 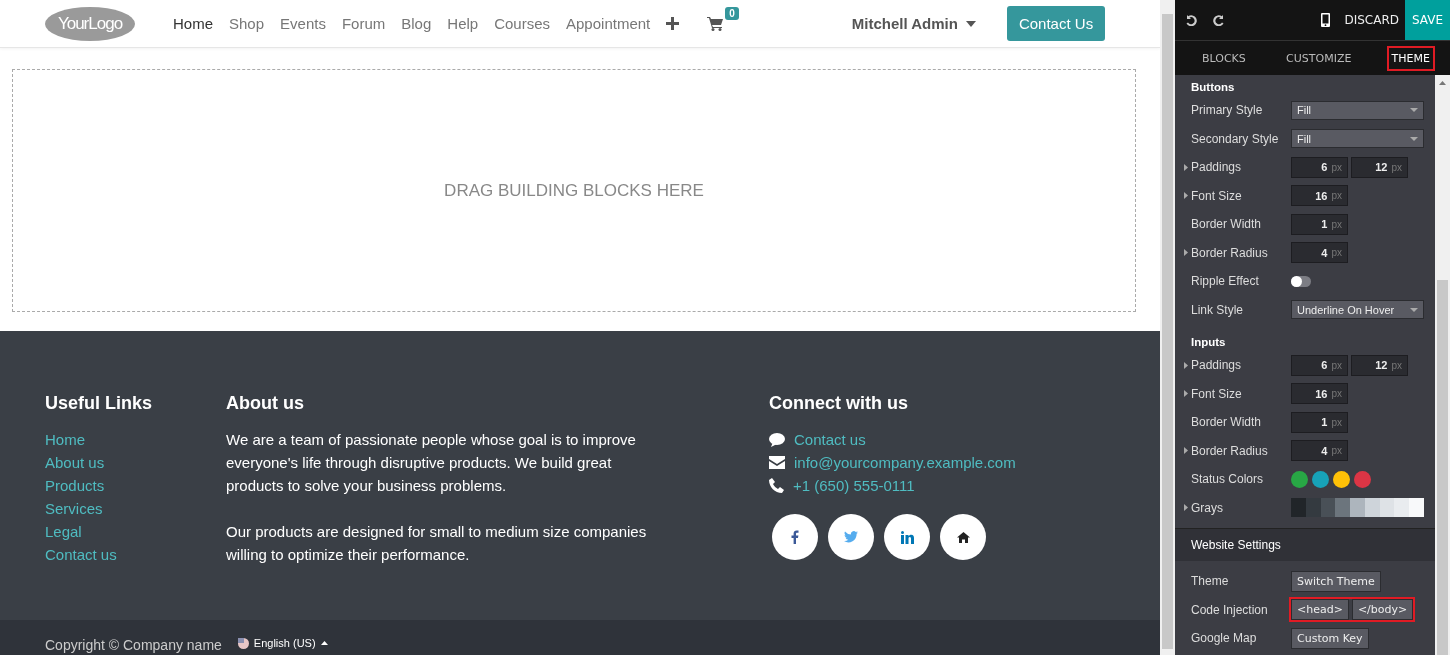 What do you see at coordinates (1225, 281) in the screenshot?
I see `option-label: Ripple Effect` at bounding box center [1225, 281].